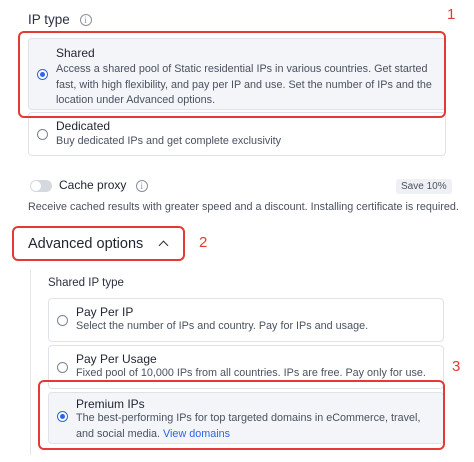 Image resolution: width=474 pixels, height=462 pixels. Describe the element at coordinates (49, 19) in the screenshot. I see `ip-type-title: IP type` at that location.